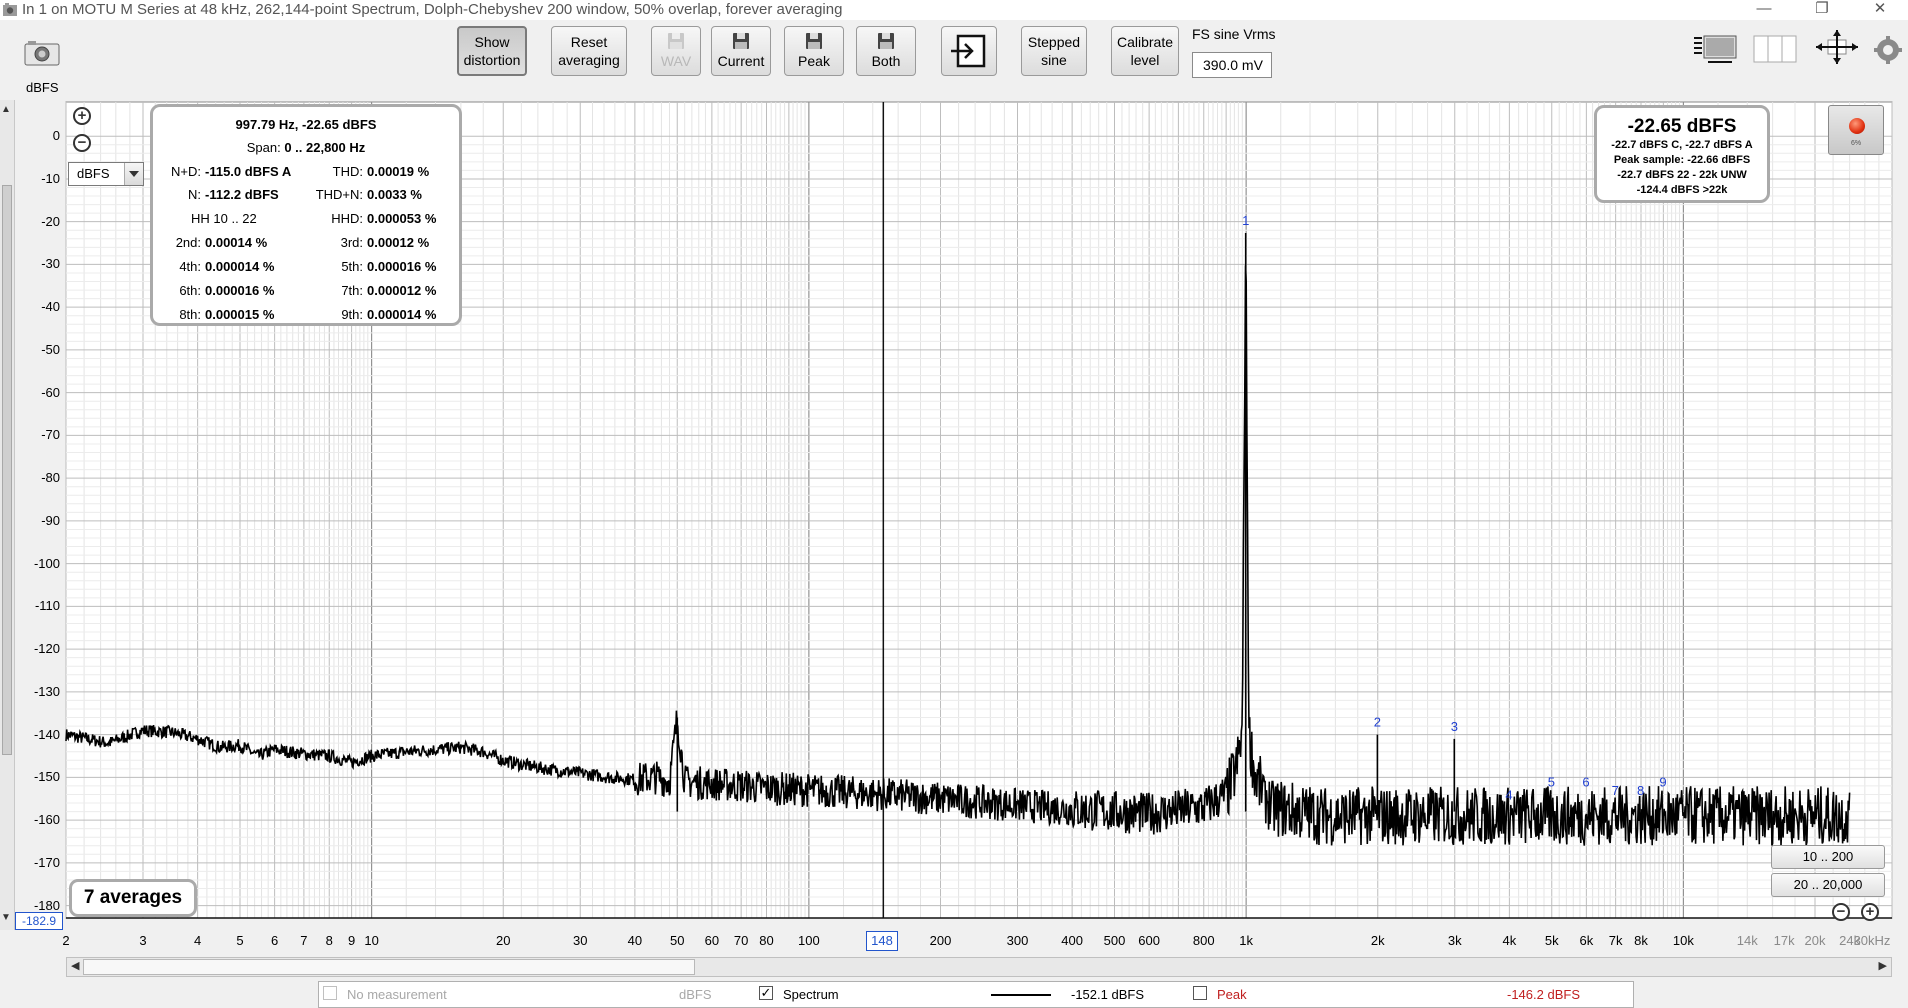 Image resolution: width=1908 pixels, height=1008 pixels. I want to click on vertical-scrollbar: ▲ ▼, so click(7, 515).